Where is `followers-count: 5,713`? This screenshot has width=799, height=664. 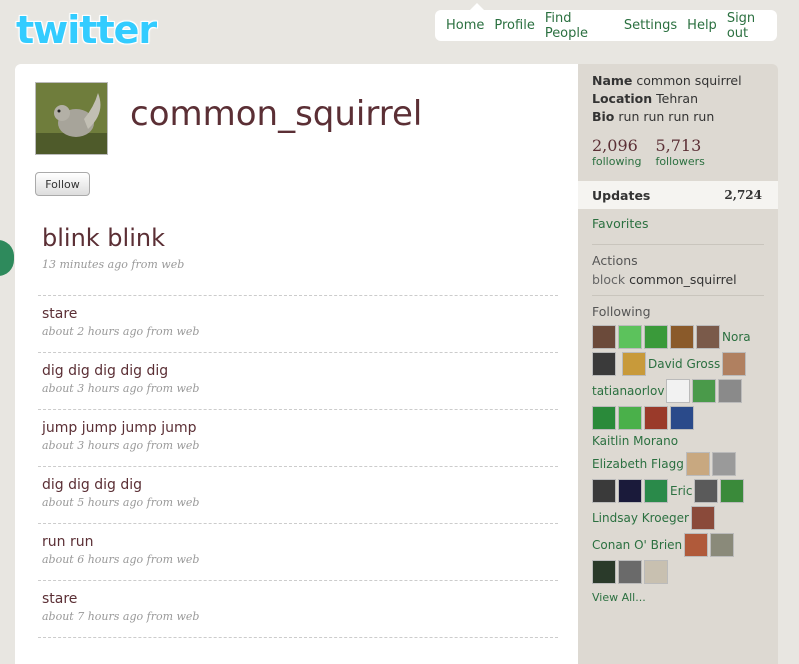 followers-count: 5,713 is located at coordinates (678, 145).